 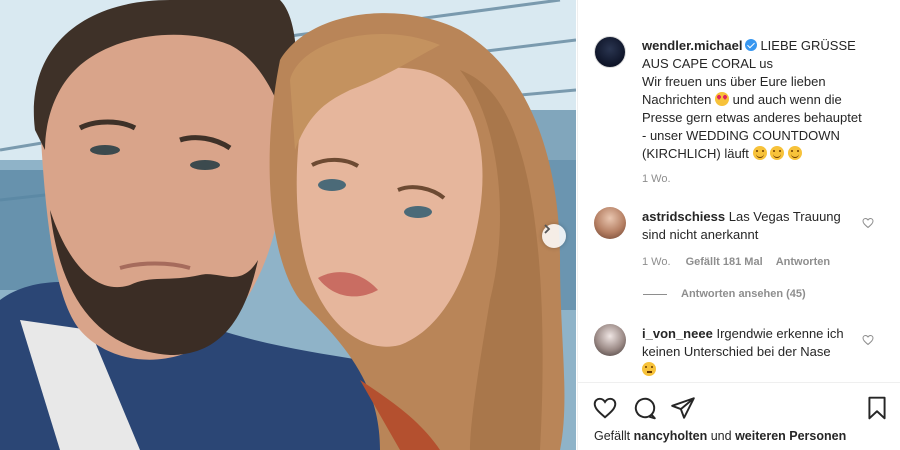 I want to click on comment-icon, so click(x=645, y=408).